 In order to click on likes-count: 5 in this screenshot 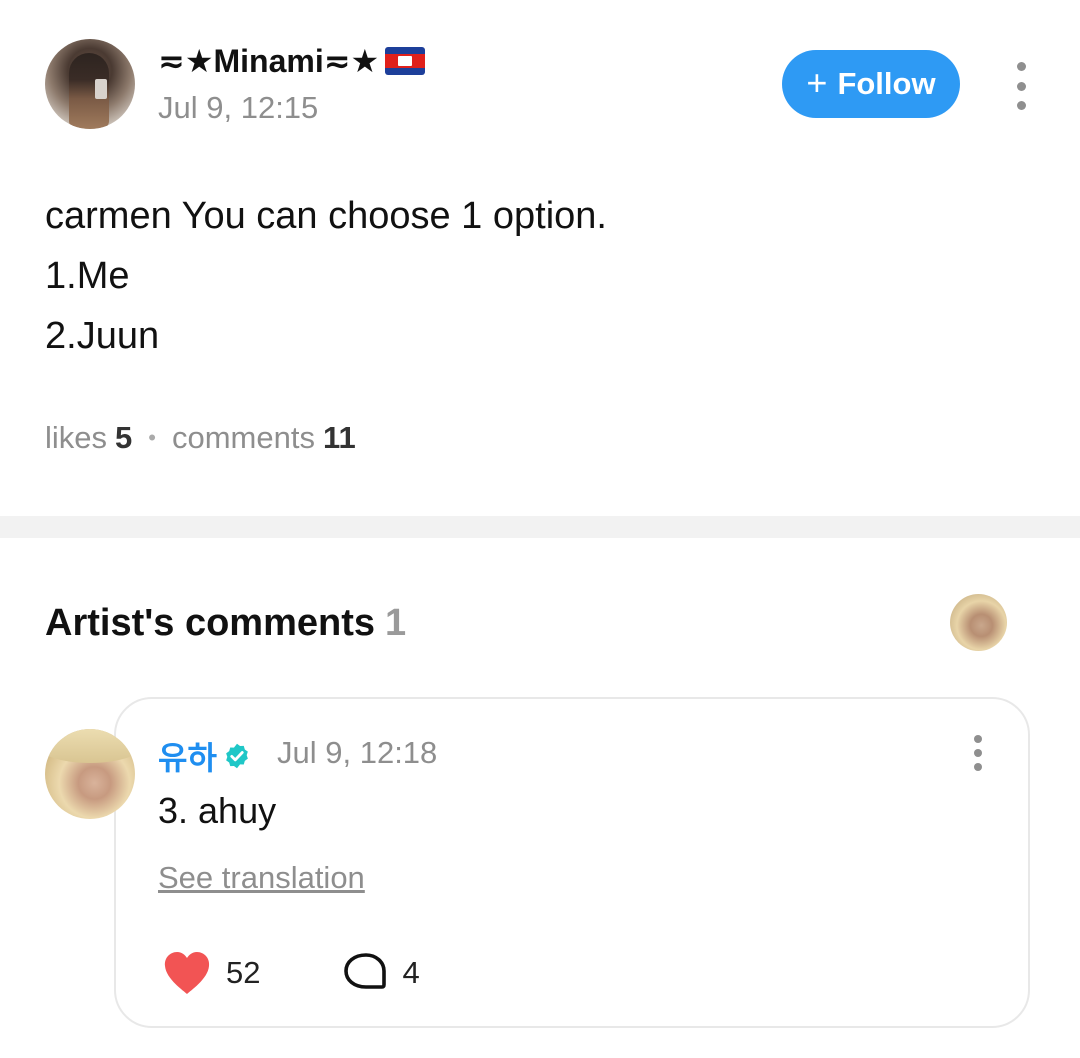, I will do `click(123, 438)`.